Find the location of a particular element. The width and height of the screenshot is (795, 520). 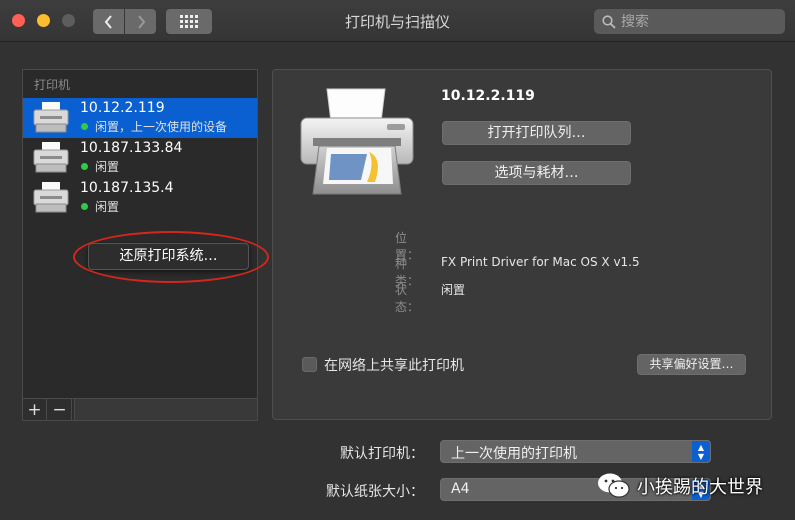

printer-name: 10.12.2.119 is located at coordinates (122, 108).